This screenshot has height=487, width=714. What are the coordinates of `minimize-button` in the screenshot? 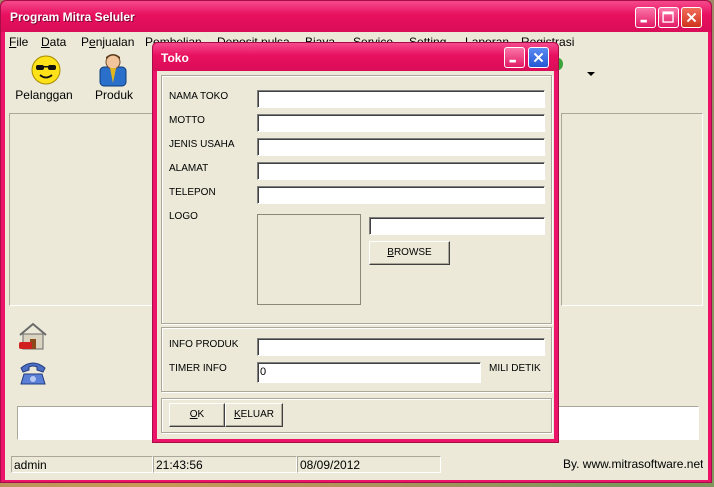 It's located at (645, 17).